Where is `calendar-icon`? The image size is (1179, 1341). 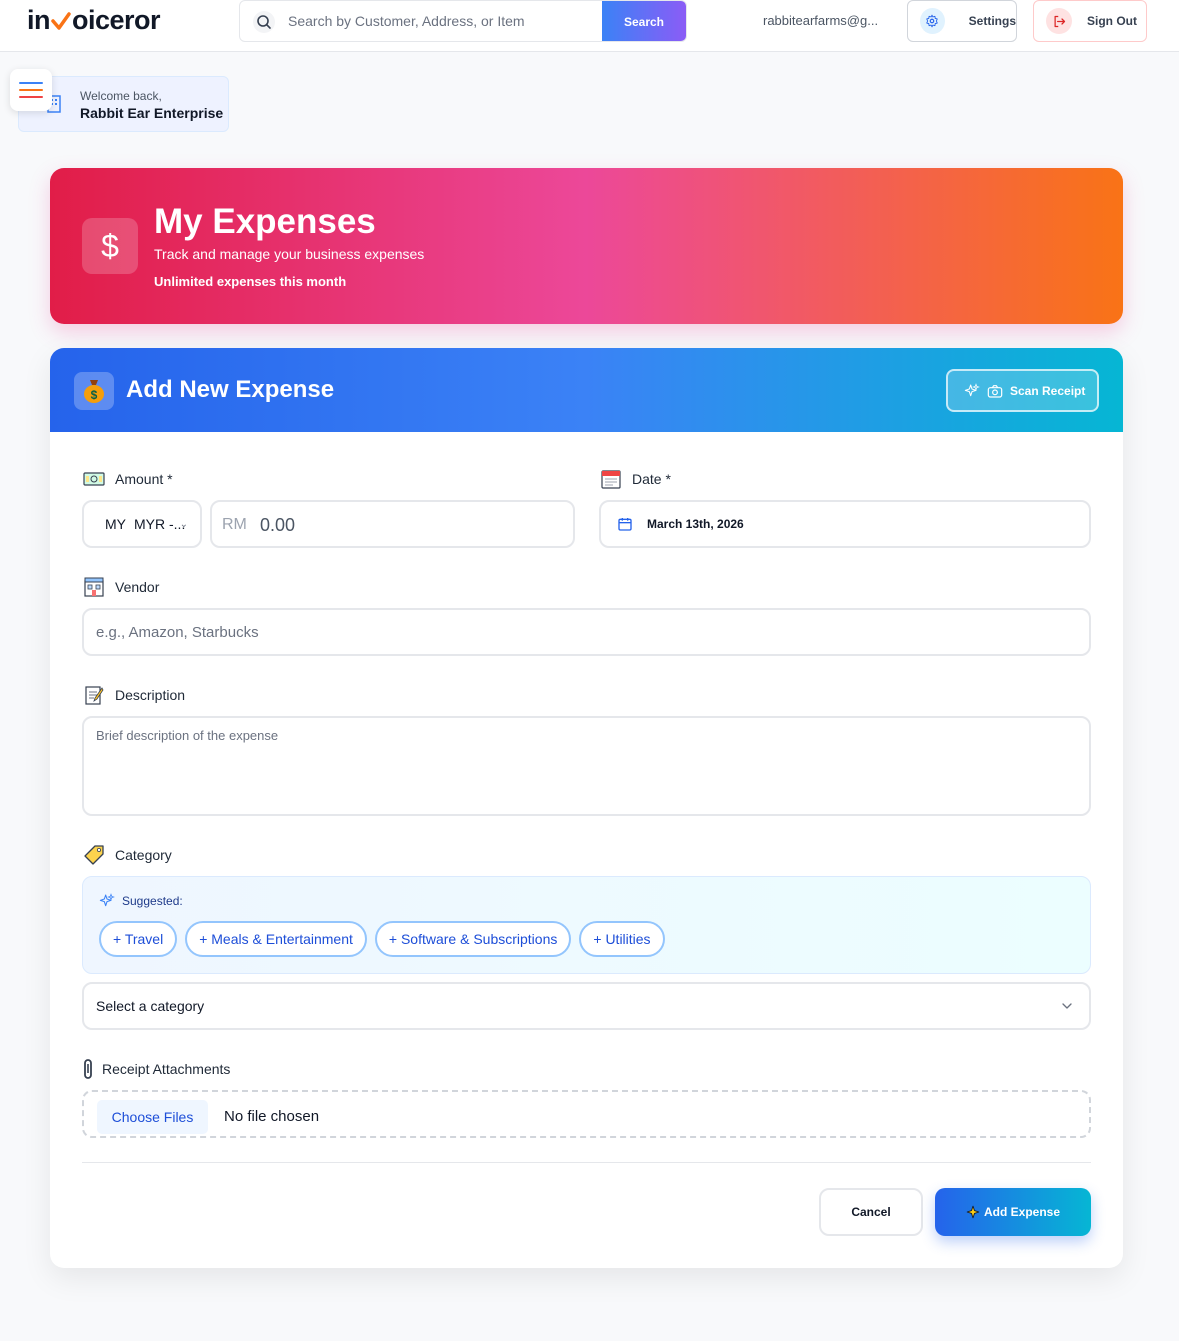 calendar-icon is located at coordinates (625, 524).